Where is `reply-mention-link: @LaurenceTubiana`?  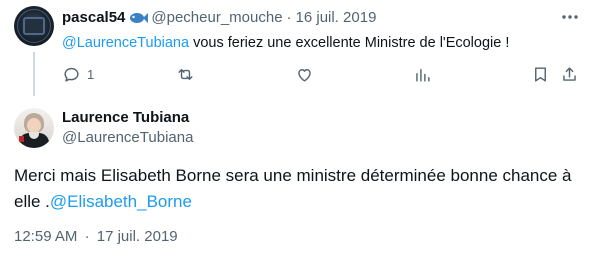
reply-mention-link: @LaurenceTubiana is located at coordinates (125, 43).